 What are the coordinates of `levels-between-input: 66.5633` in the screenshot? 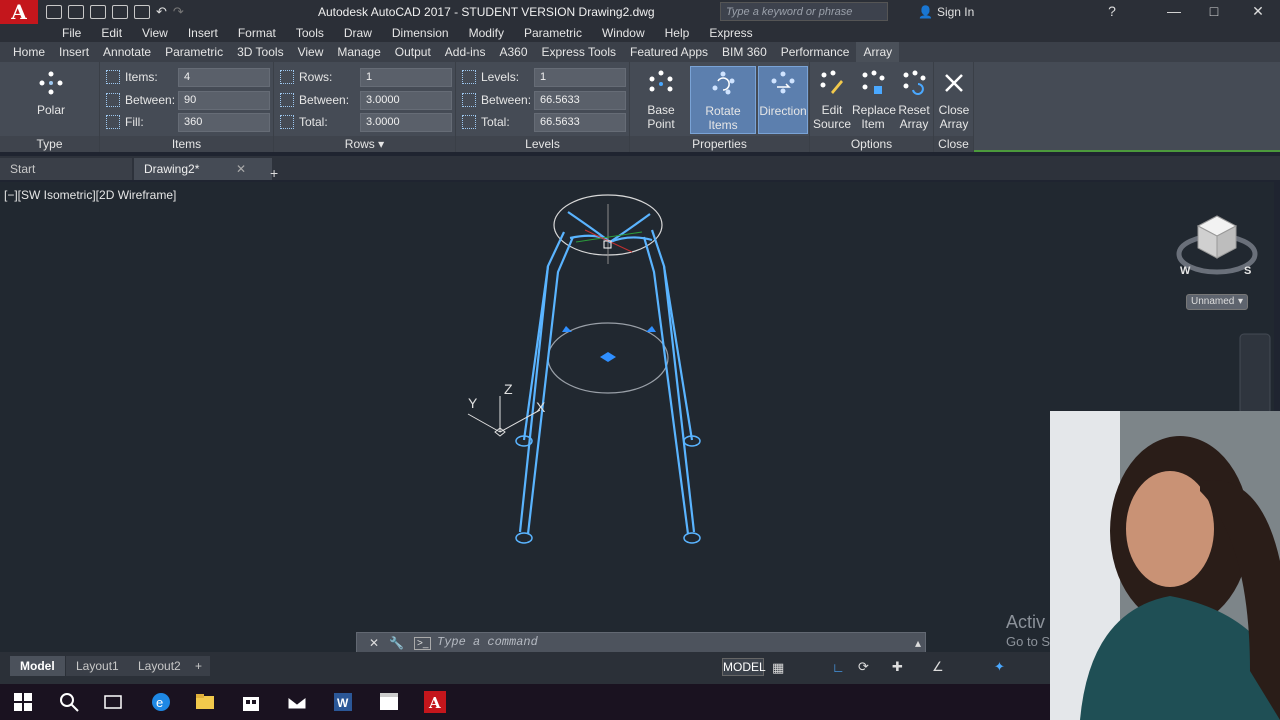 It's located at (580, 100).